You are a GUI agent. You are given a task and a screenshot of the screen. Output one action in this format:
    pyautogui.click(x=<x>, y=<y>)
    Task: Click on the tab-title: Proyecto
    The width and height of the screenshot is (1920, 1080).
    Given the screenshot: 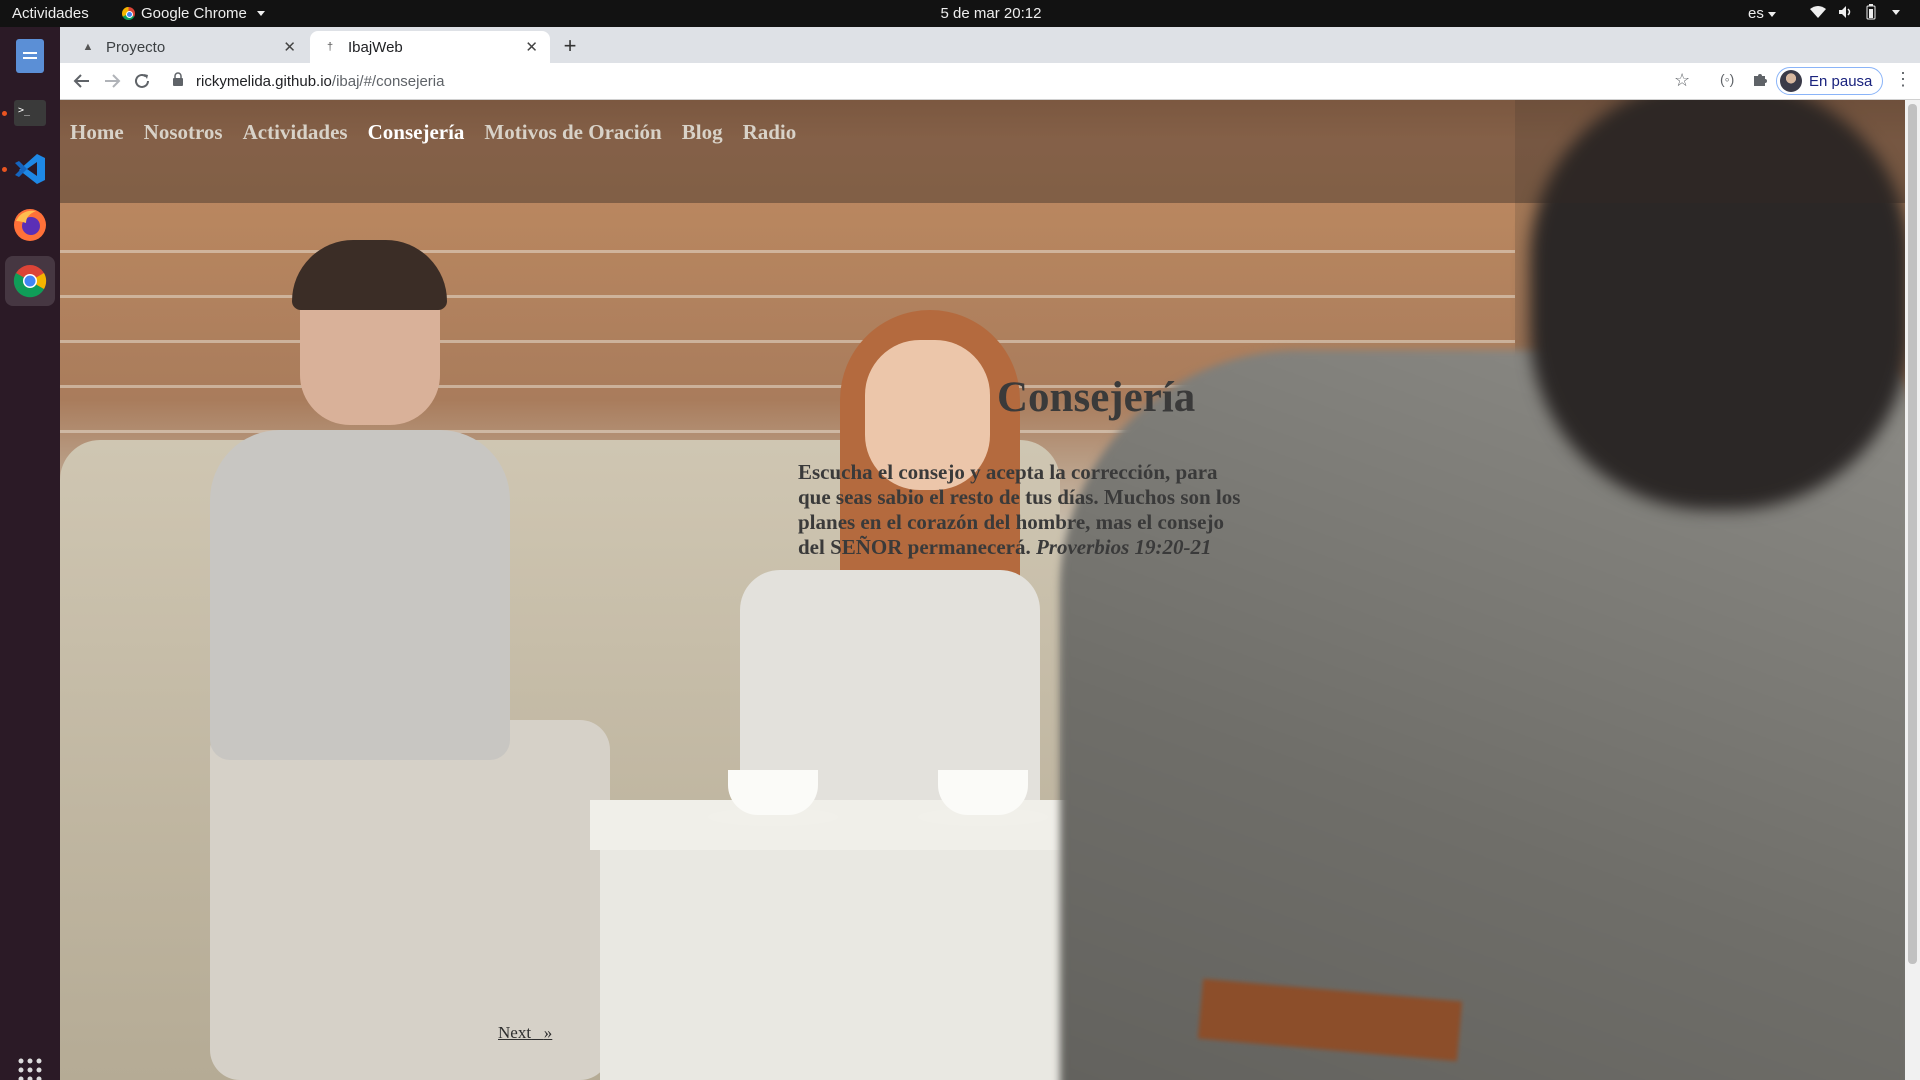 What is the action you would take?
    pyautogui.click(x=136, y=47)
    